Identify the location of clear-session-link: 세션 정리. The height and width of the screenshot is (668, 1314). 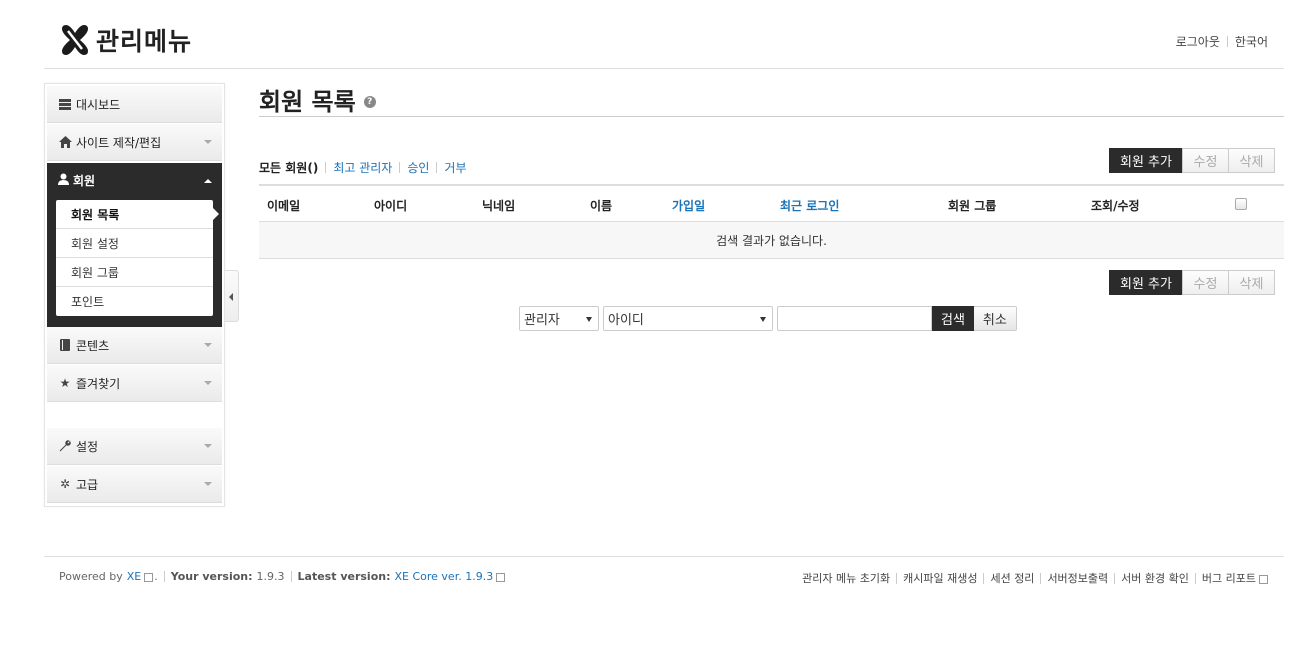
(1012, 578).